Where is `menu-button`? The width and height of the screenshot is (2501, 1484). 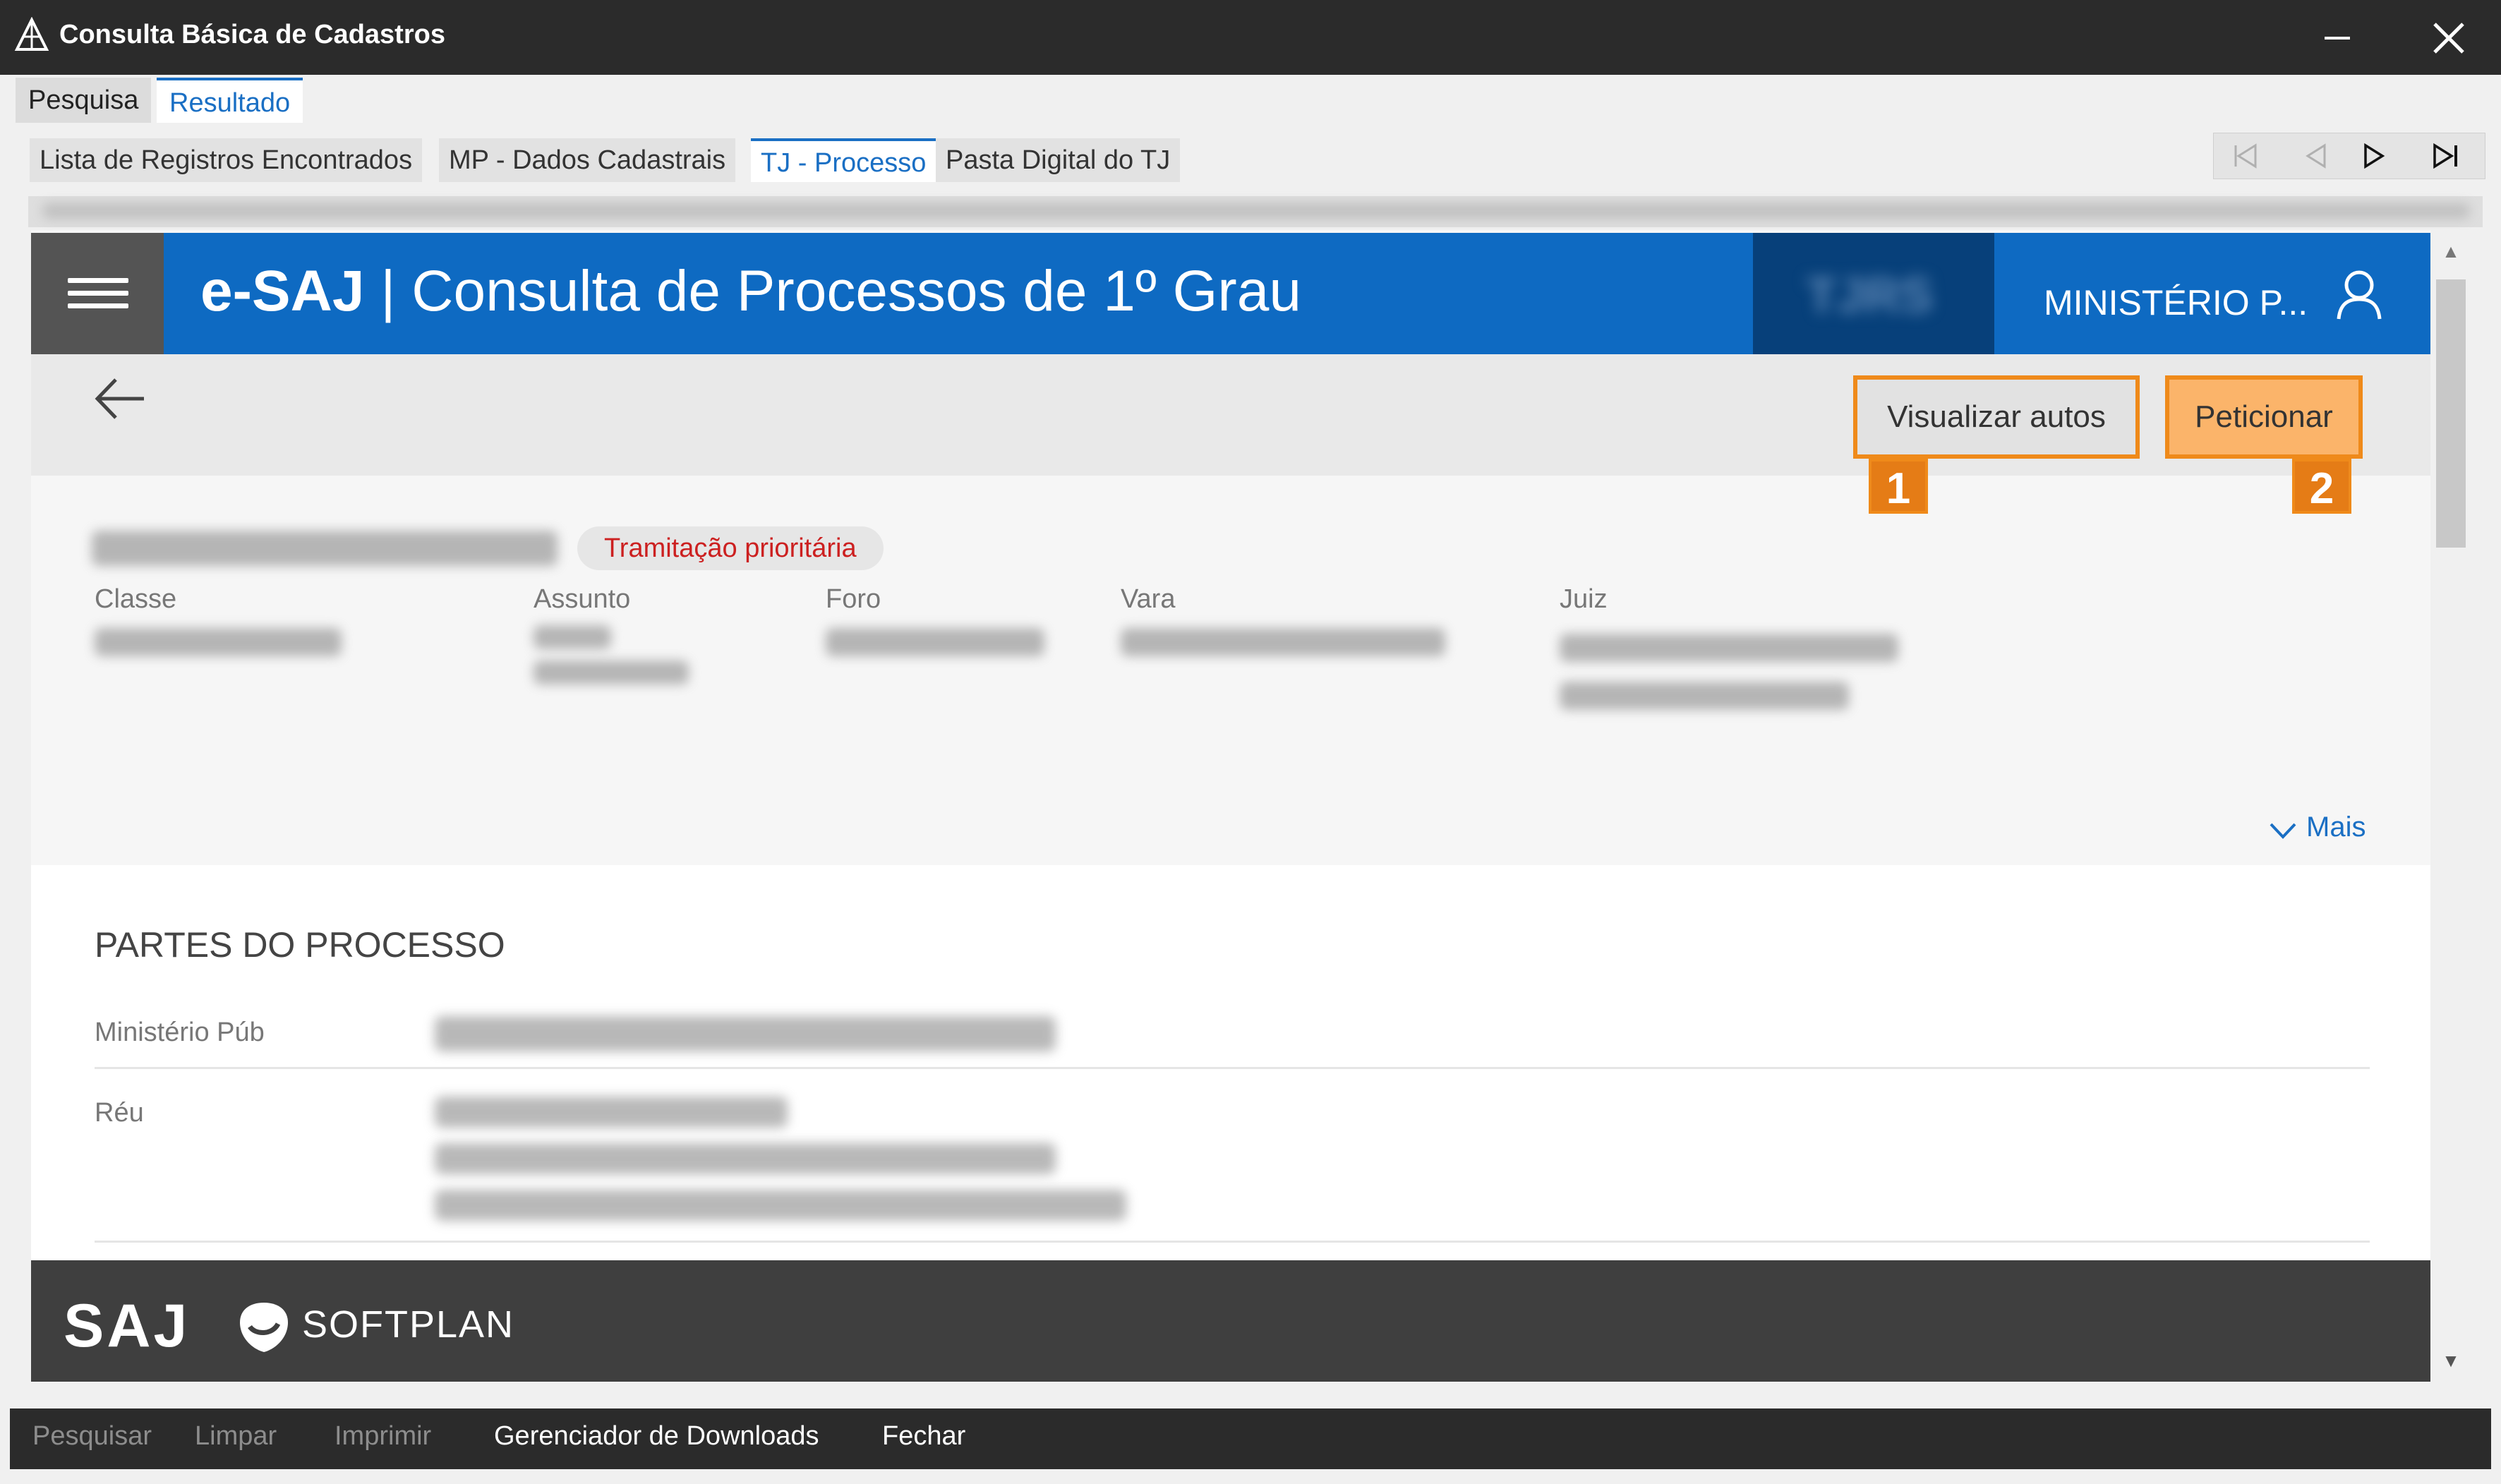 menu-button is located at coordinates (97, 293).